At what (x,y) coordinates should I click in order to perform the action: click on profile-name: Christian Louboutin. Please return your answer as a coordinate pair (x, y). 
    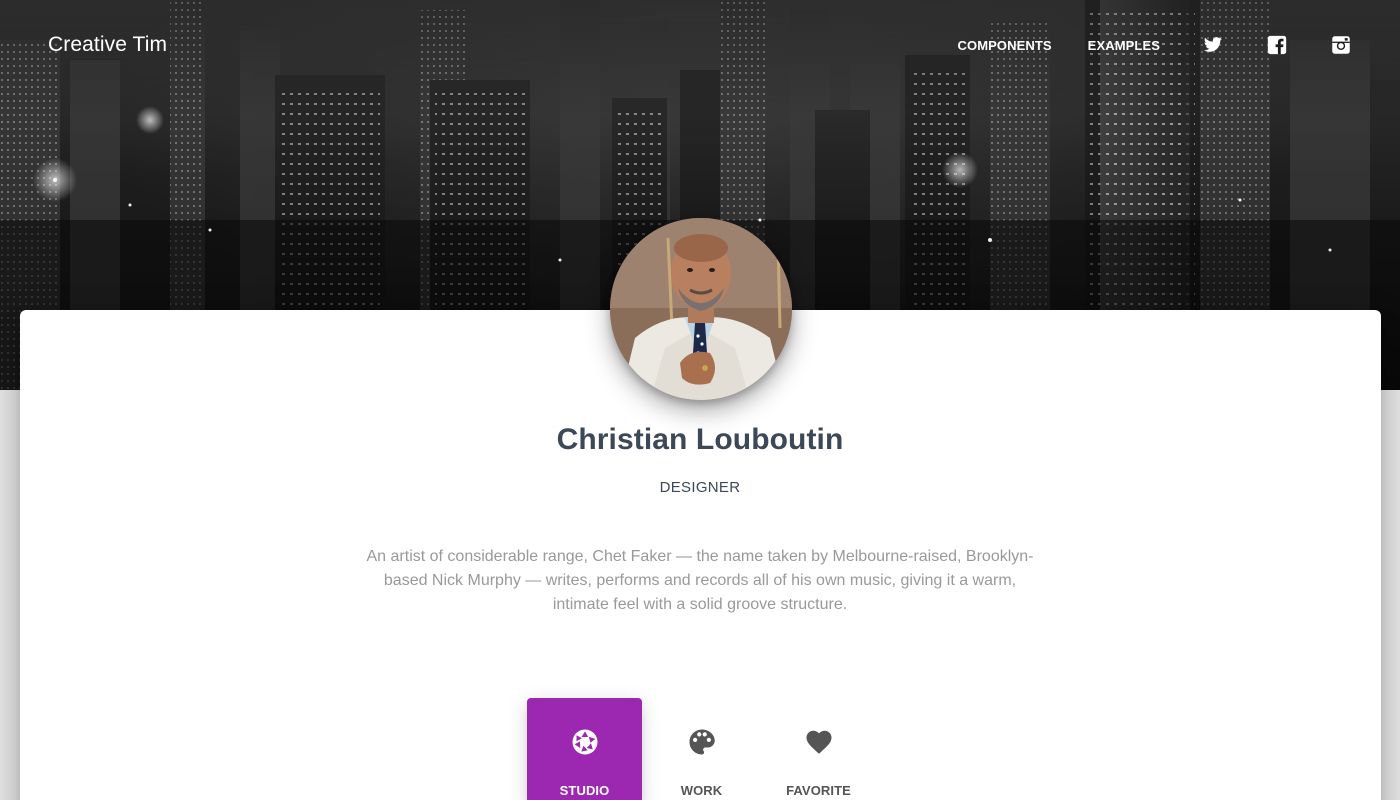
    Looking at the image, I should click on (700, 439).